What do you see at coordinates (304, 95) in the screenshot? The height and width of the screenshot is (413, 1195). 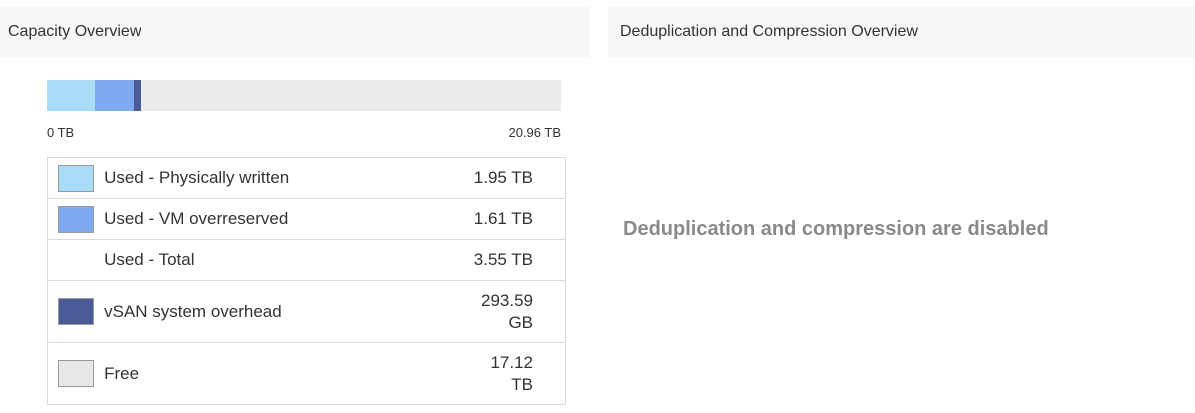 I see `capacity-bar` at bounding box center [304, 95].